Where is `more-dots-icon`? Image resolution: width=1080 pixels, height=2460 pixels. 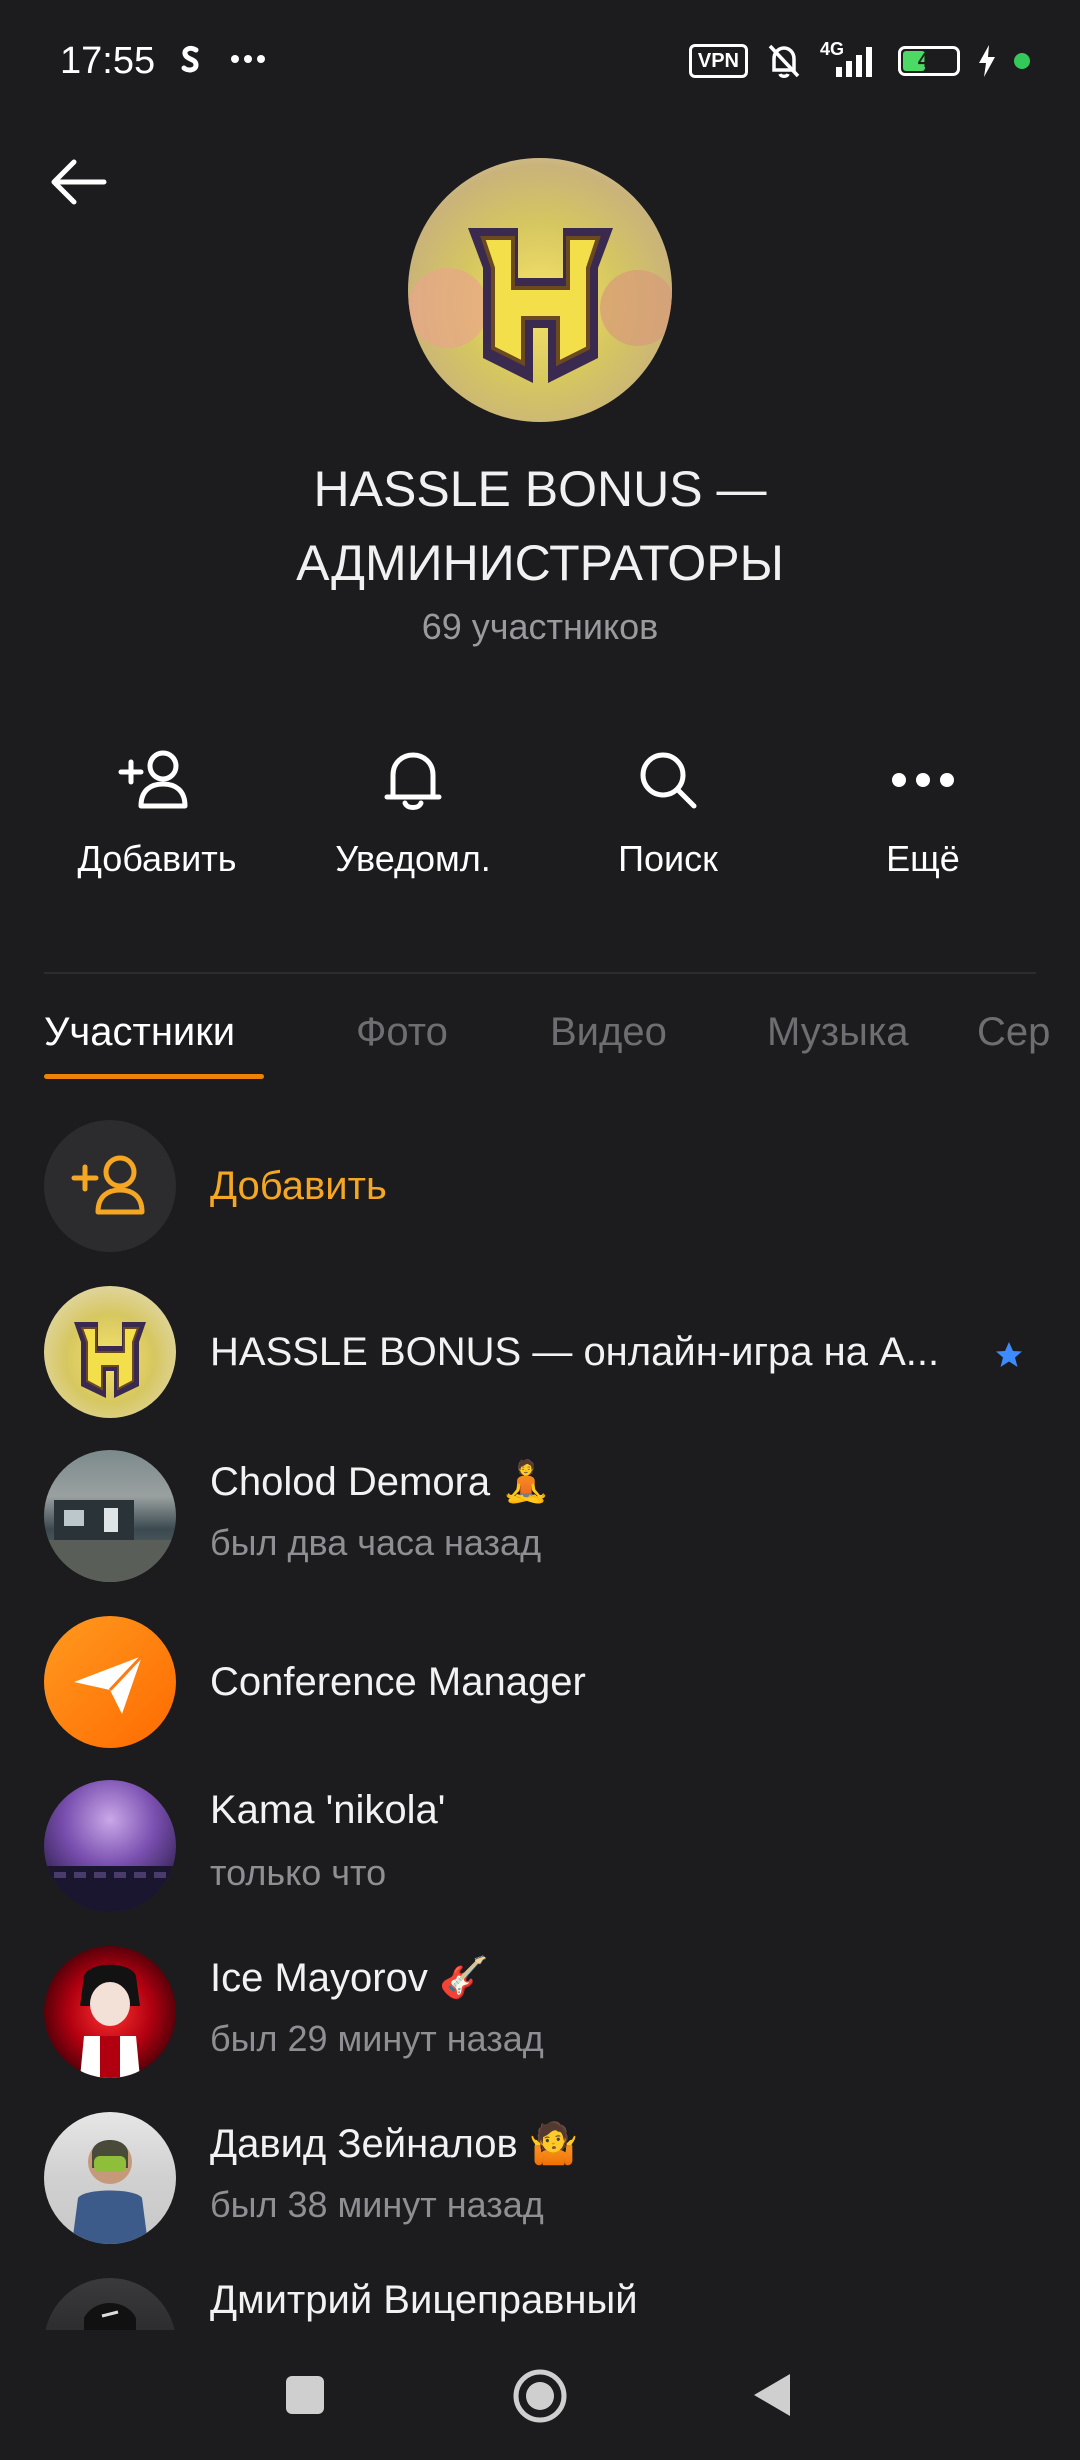
more-dots-icon is located at coordinates (248, 59).